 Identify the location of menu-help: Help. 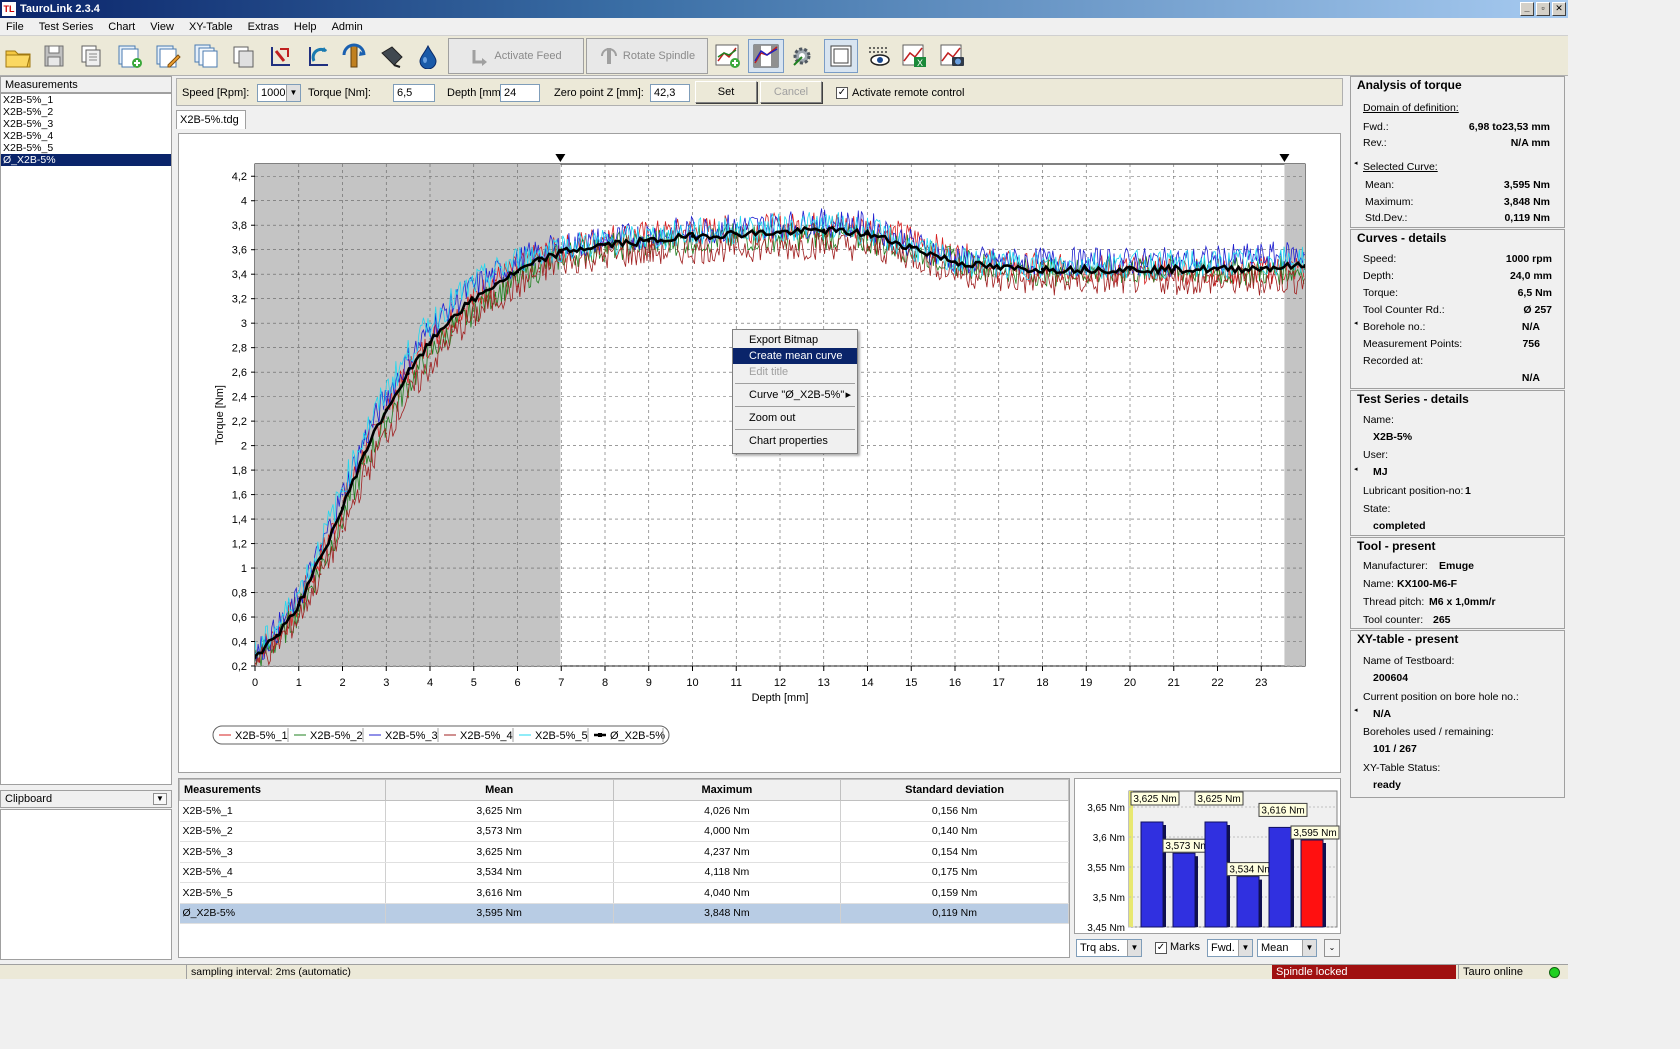
(305, 27).